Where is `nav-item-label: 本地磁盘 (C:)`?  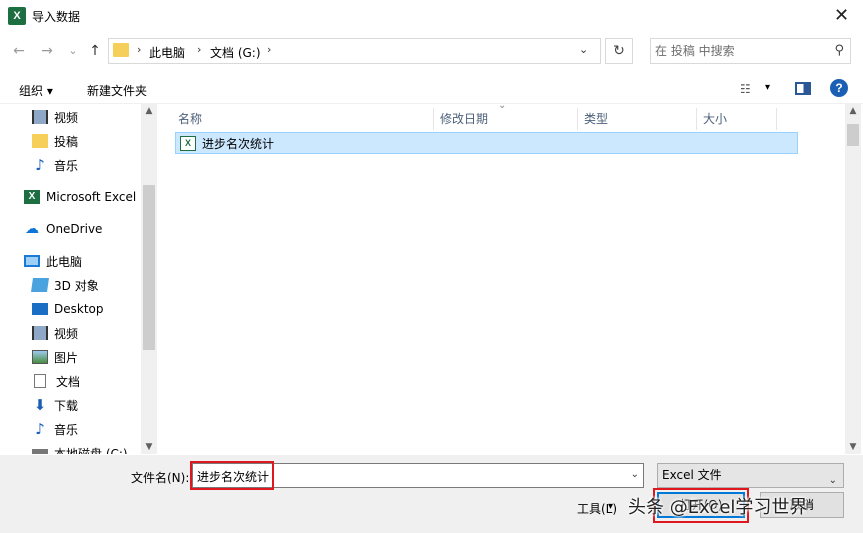
nav-item-label: 本地磁盘 (C:) is located at coordinates (91, 450).